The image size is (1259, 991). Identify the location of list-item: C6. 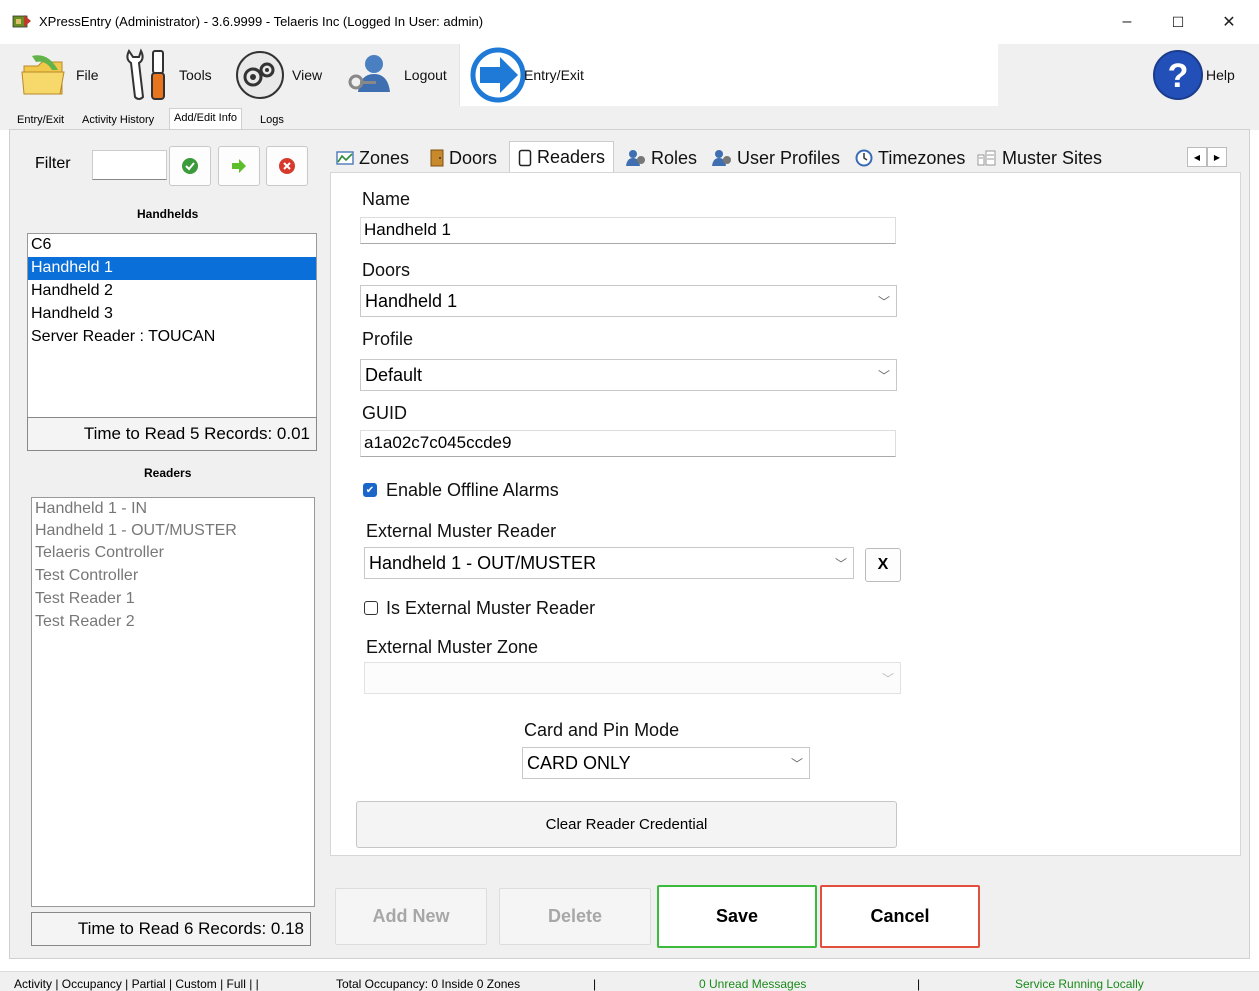
(172, 245).